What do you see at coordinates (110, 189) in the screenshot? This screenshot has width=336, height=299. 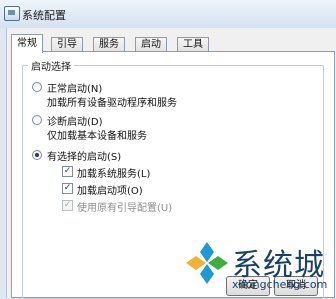 I see `load-startup-items-label: 加载启动项(O)` at bounding box center [110, 189].